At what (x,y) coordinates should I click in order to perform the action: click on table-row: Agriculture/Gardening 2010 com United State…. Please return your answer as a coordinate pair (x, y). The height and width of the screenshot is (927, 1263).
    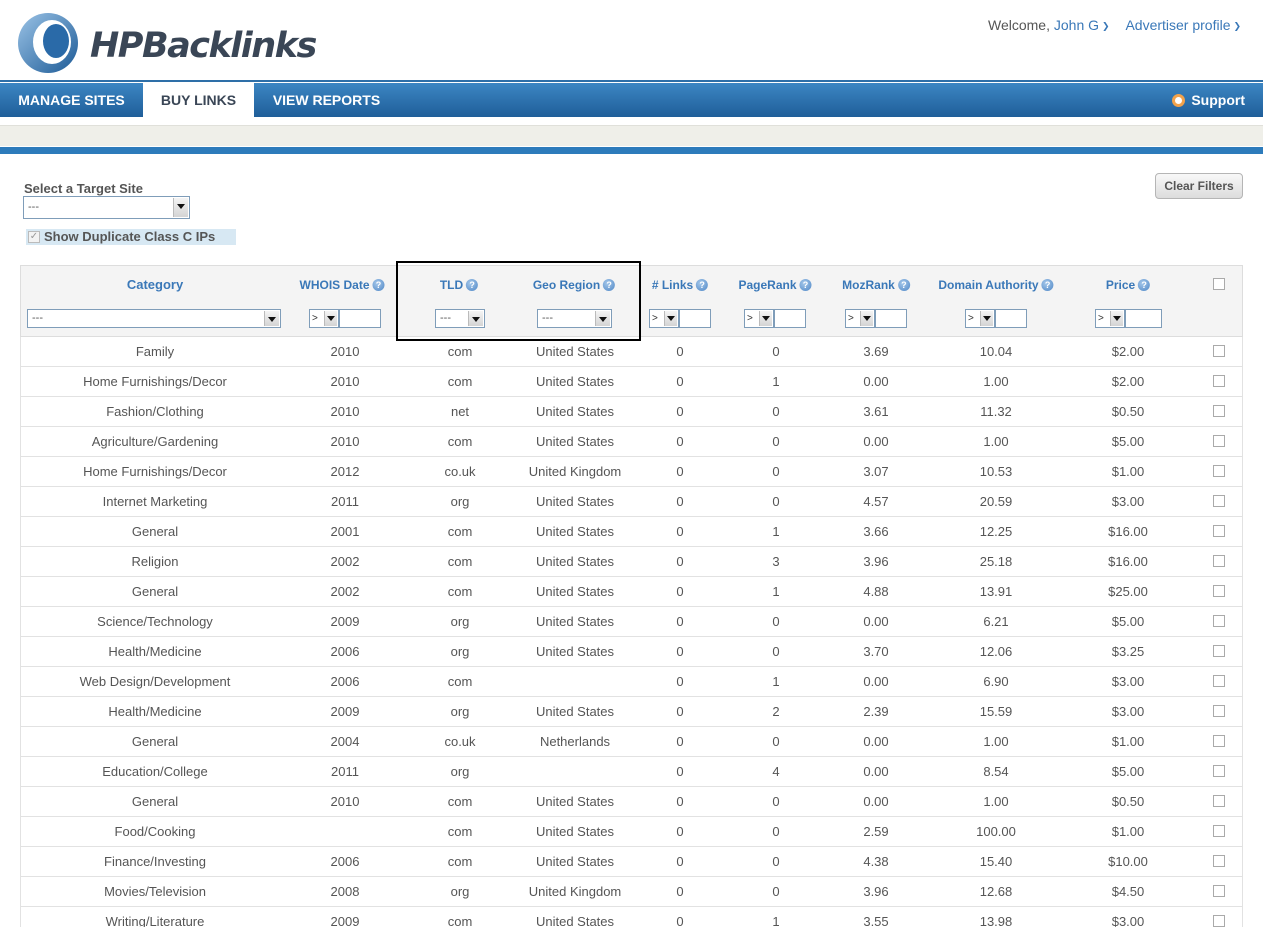
    Looking at the image, I should click on (631, 442).